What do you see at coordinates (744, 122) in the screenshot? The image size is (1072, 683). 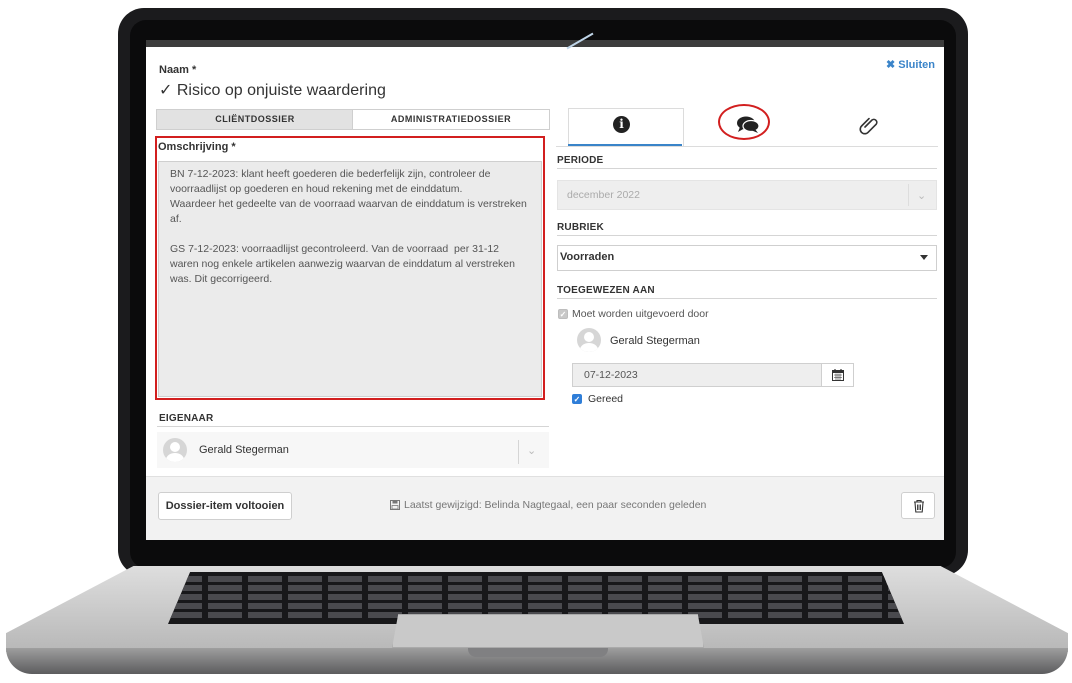 I see `comments-highlight` at bounding box center [744, 122].